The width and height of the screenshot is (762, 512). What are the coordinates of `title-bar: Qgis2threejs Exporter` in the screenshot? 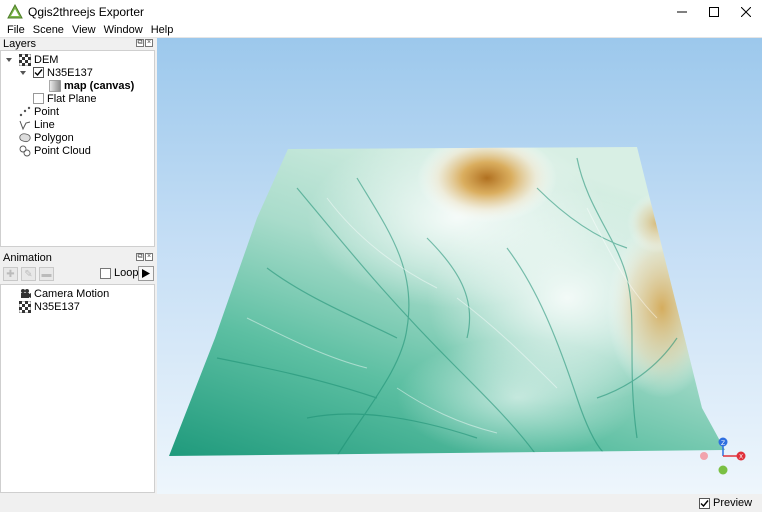 It's located at (381, 12).